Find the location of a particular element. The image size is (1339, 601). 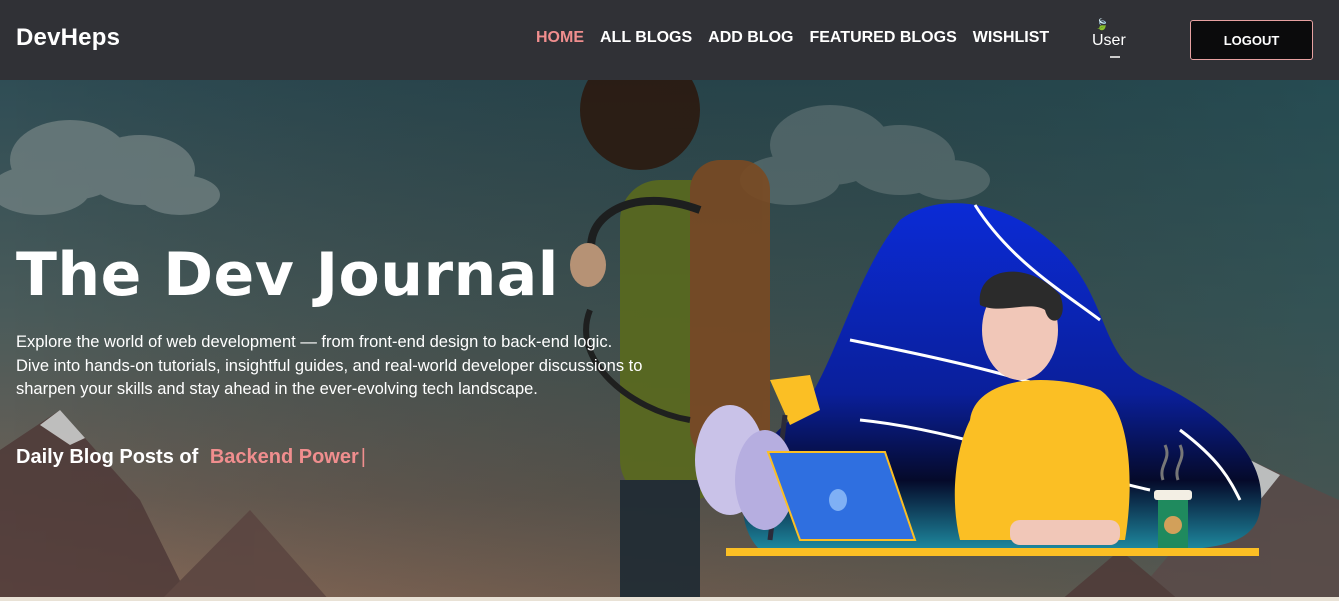

user-avatar: 🍃 User is located at coordinates (1112, 41).